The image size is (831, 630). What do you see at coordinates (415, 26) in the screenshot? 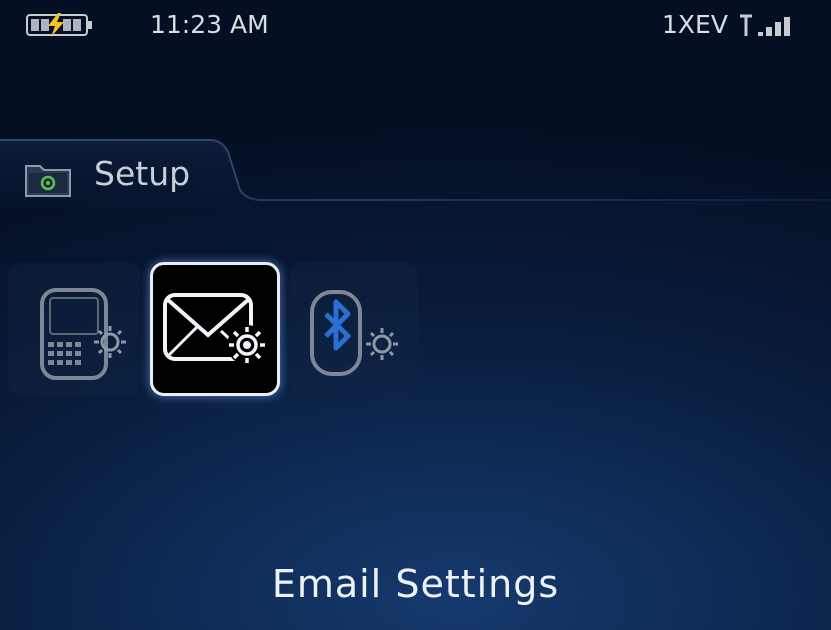
I see `status-bar: 11:23 AM 1XEV` at bounding box center [415, 26].